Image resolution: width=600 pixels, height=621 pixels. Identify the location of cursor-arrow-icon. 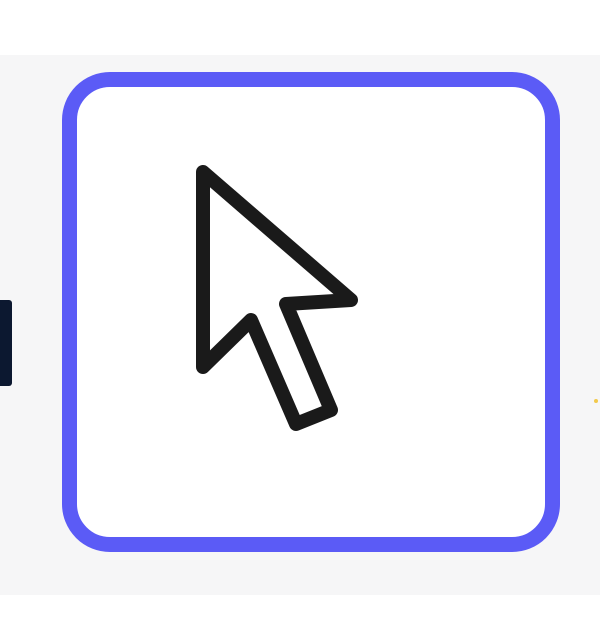
(277, 298).